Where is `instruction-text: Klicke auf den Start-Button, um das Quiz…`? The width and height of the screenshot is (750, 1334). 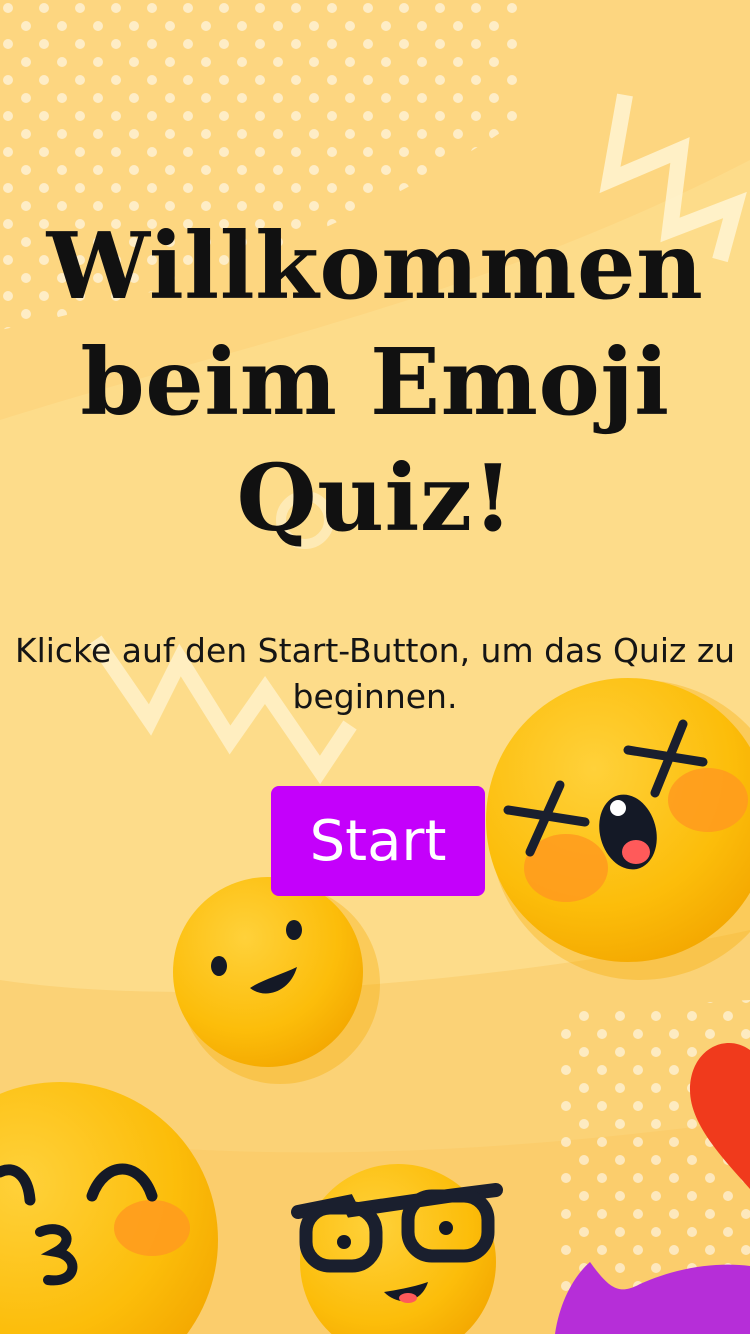
instruction-text: Klicke auf den Start-Button, um das Quiz… is located at coordinates (375, 673).